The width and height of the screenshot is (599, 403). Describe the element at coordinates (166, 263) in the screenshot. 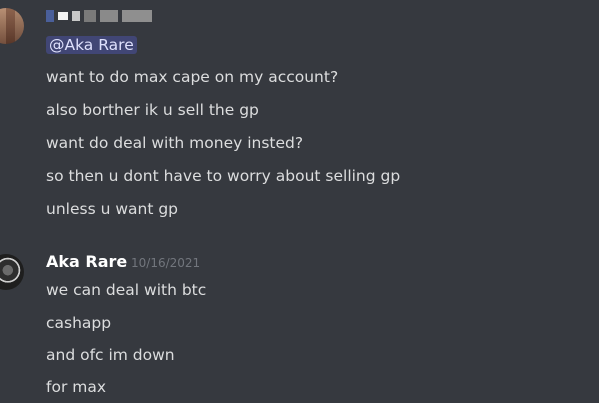

I see `message-timestamp: 10/16/2021` at that location.